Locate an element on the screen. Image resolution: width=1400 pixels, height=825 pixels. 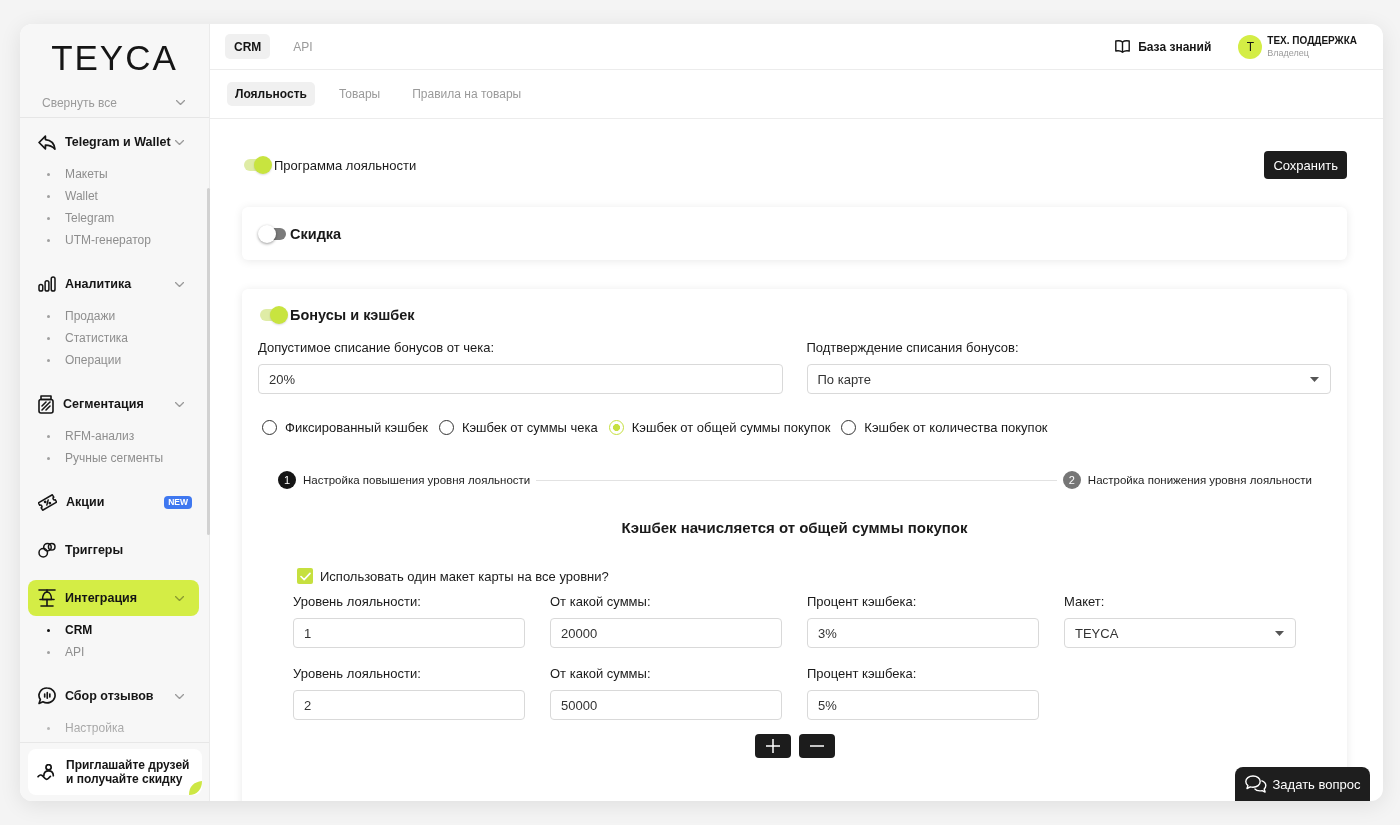
input-field: 1 is located at coordinates (409, 633).